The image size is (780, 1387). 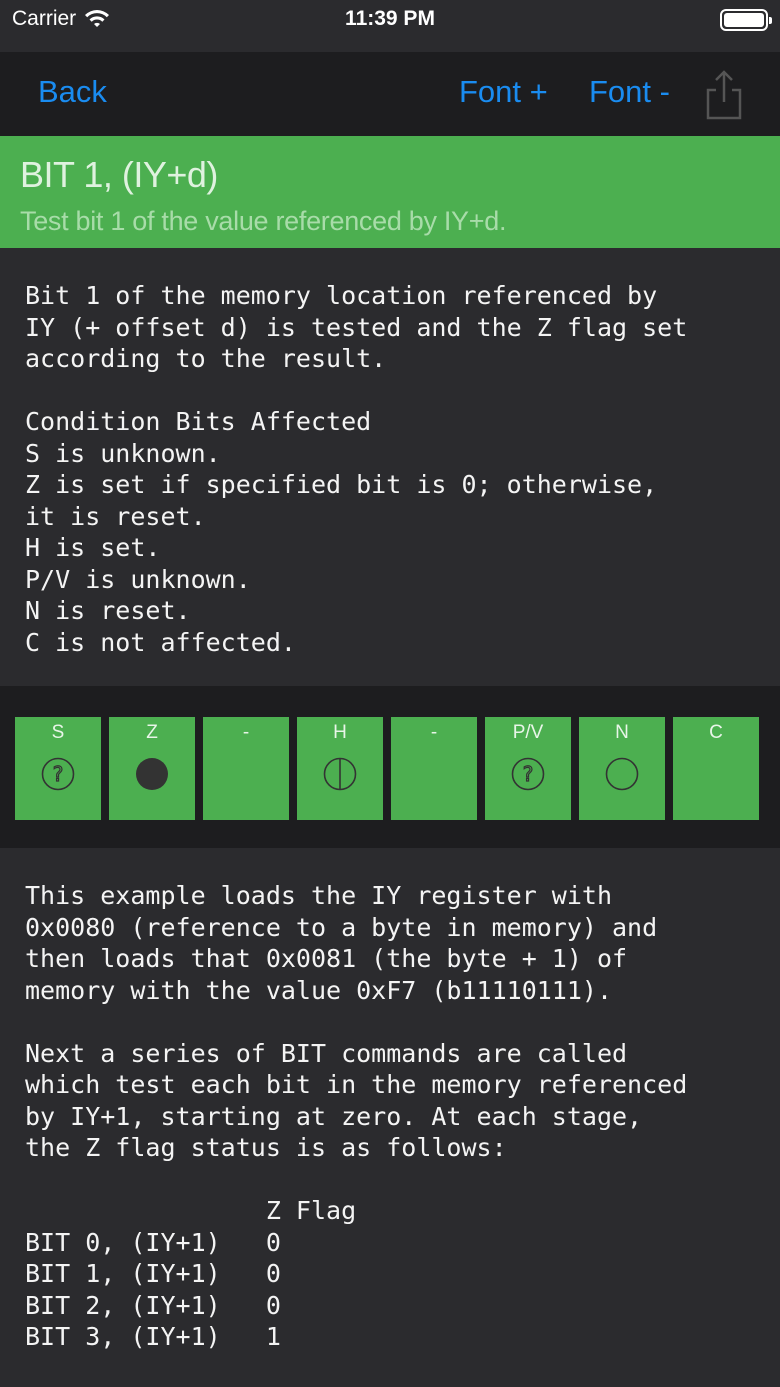 What do you see at coordinates (528, 732) in the screenshot?
I see `flag-label: P/V` at bounding box center [528, 732].